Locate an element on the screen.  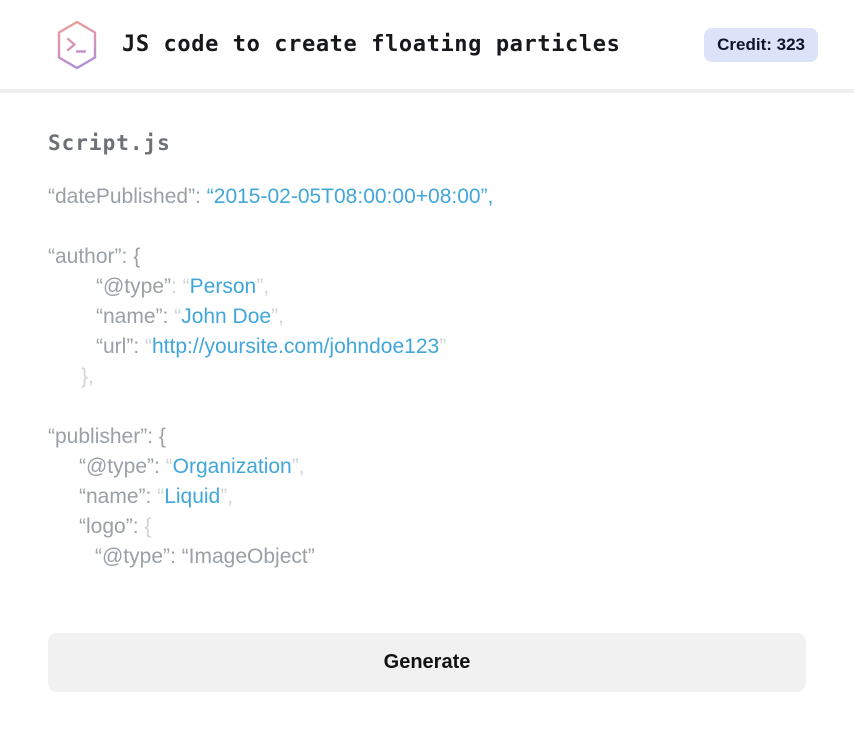
code-segment-punct: ” is located at coordinates (443, 346).